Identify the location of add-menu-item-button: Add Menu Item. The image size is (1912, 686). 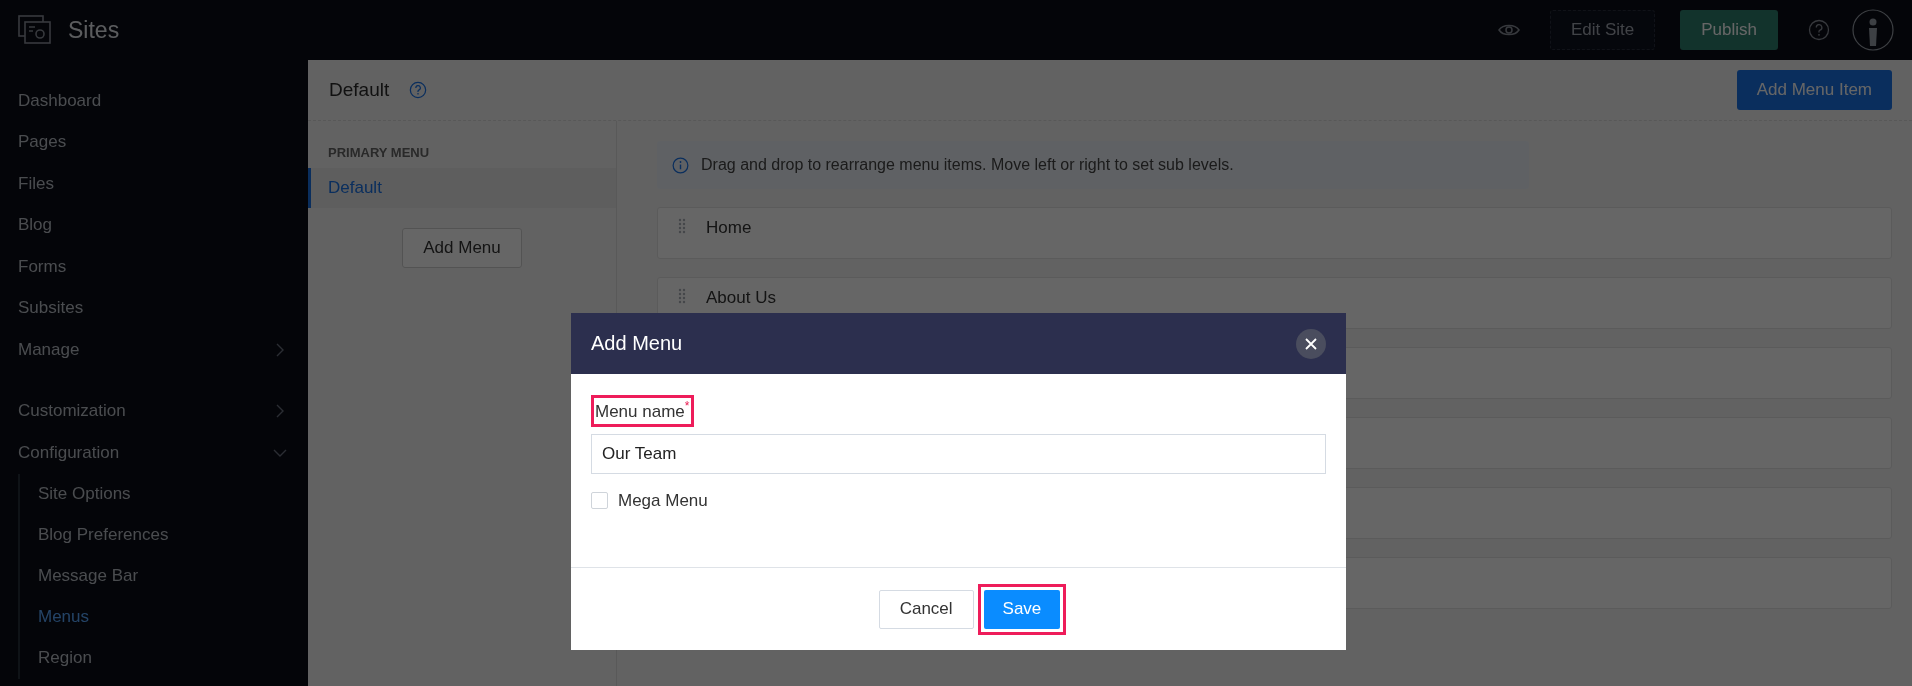
(1814, 90).